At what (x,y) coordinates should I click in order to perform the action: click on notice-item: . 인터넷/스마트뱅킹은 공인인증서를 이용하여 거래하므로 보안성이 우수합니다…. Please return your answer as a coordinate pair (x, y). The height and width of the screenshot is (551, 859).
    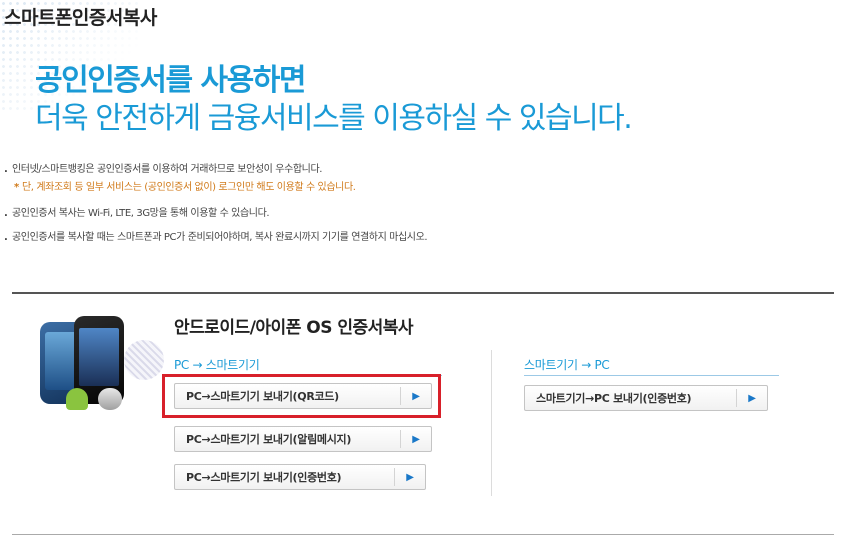
    Looking at the image, I should click on (163, 169).